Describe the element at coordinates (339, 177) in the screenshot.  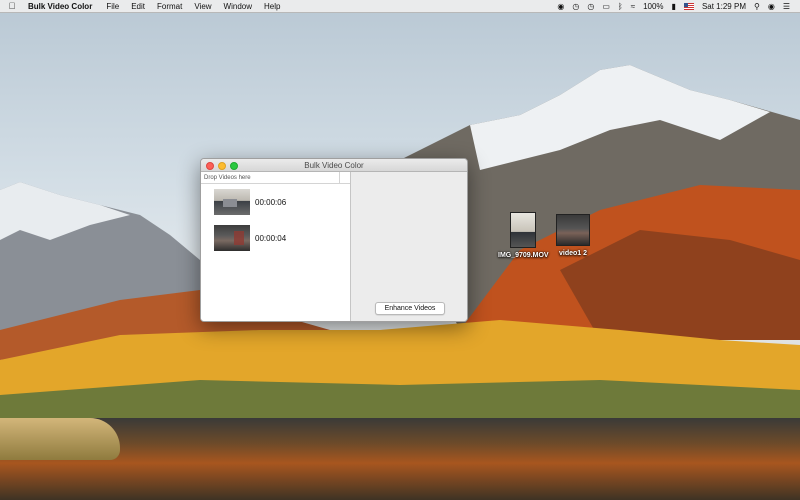
I see `column-divider` at that location.